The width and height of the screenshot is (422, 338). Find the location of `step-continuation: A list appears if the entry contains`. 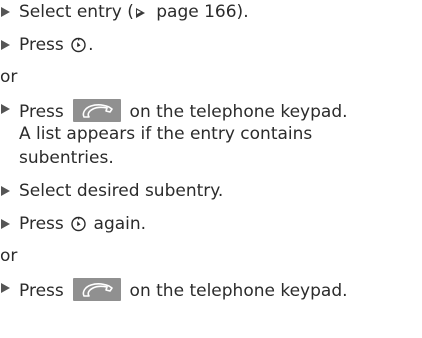

step-continuation: A list appears if the entry contains is located at coordinates (166, 134).